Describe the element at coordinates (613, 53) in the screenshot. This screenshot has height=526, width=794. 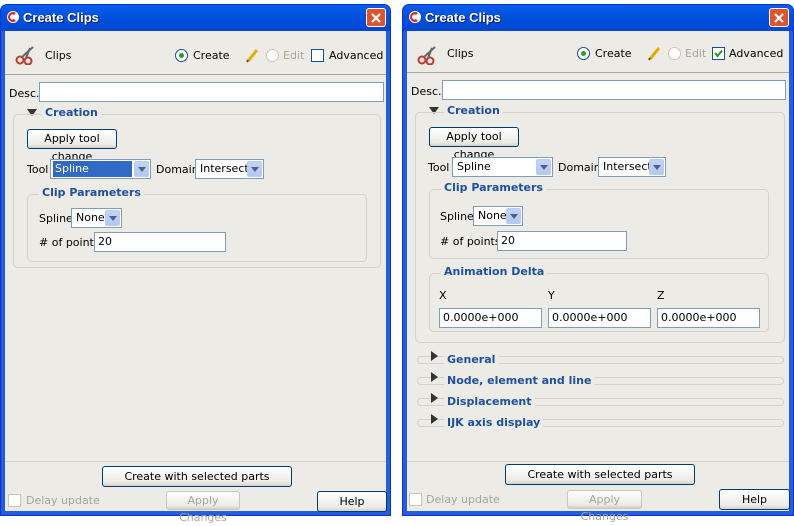
I see `create-radio-label: Create` at that location.